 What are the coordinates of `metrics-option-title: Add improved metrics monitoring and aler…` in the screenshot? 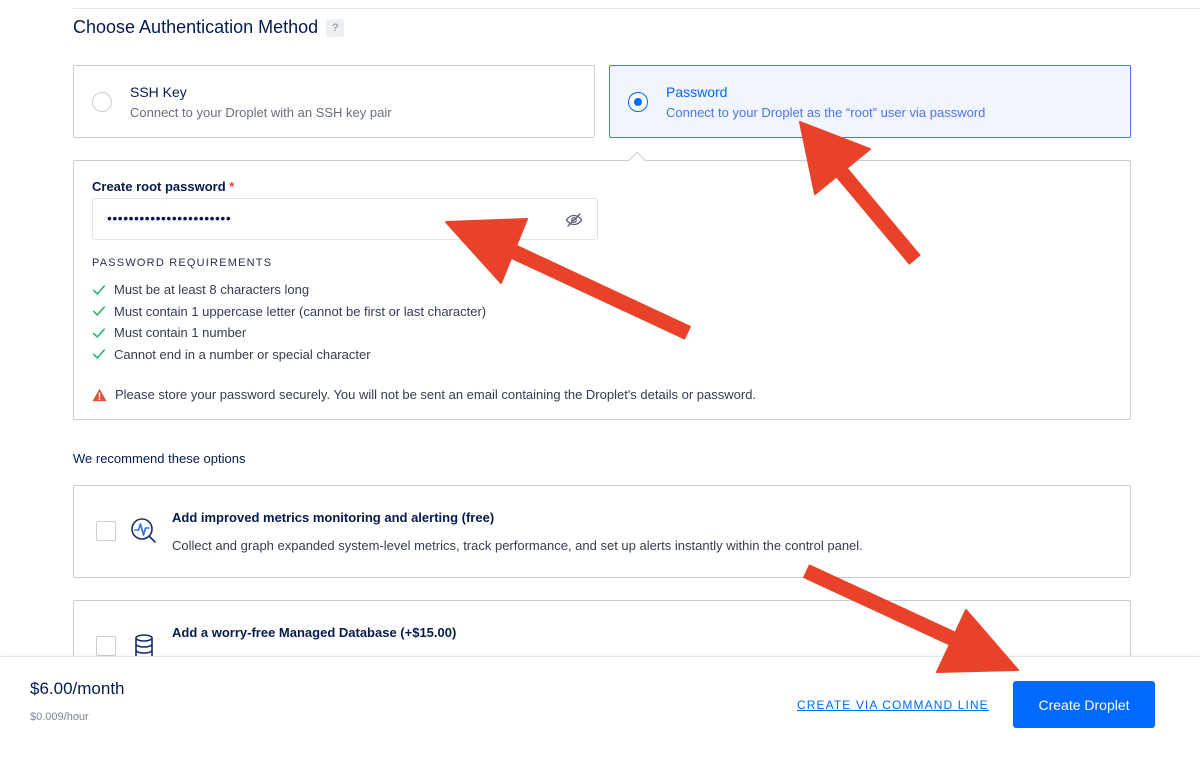 It's located at (333, 517).